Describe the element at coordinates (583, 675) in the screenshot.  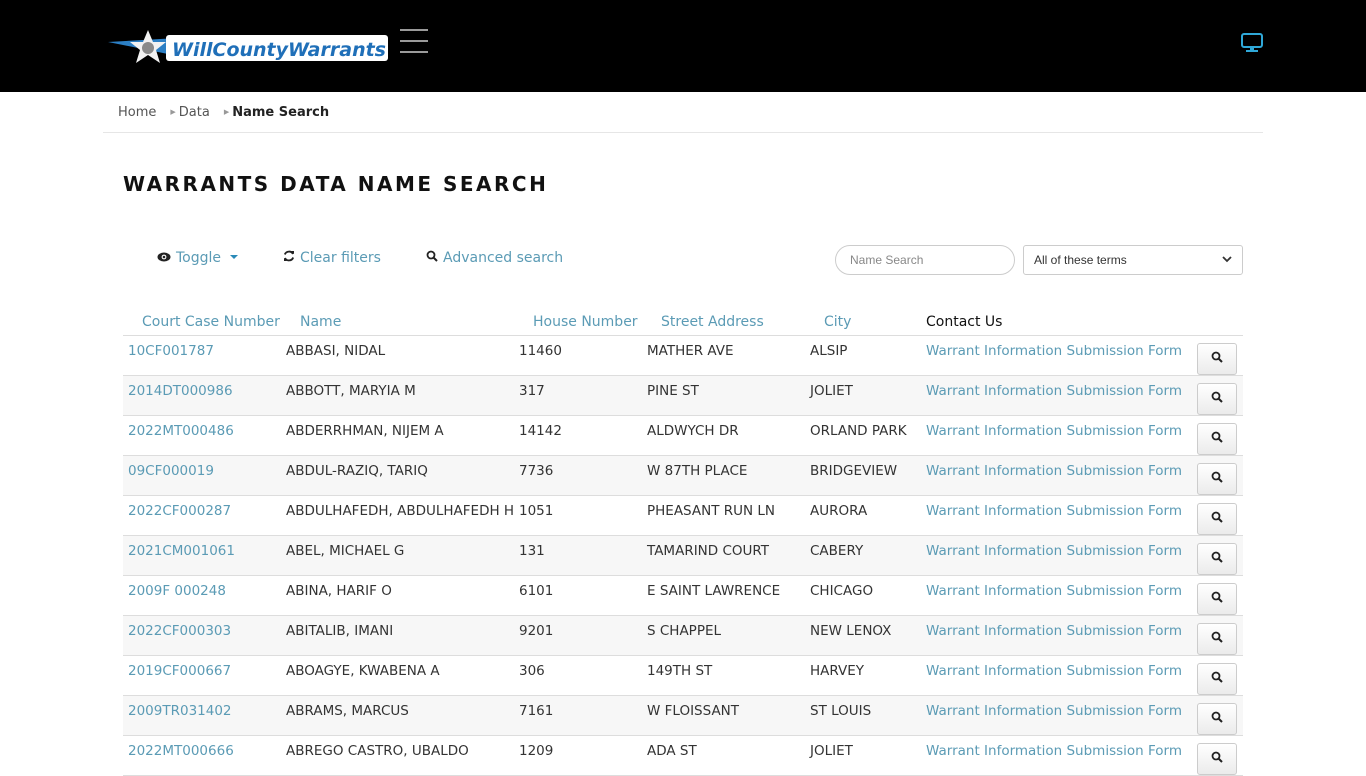
I see `cell-house-number: 306` at that location.